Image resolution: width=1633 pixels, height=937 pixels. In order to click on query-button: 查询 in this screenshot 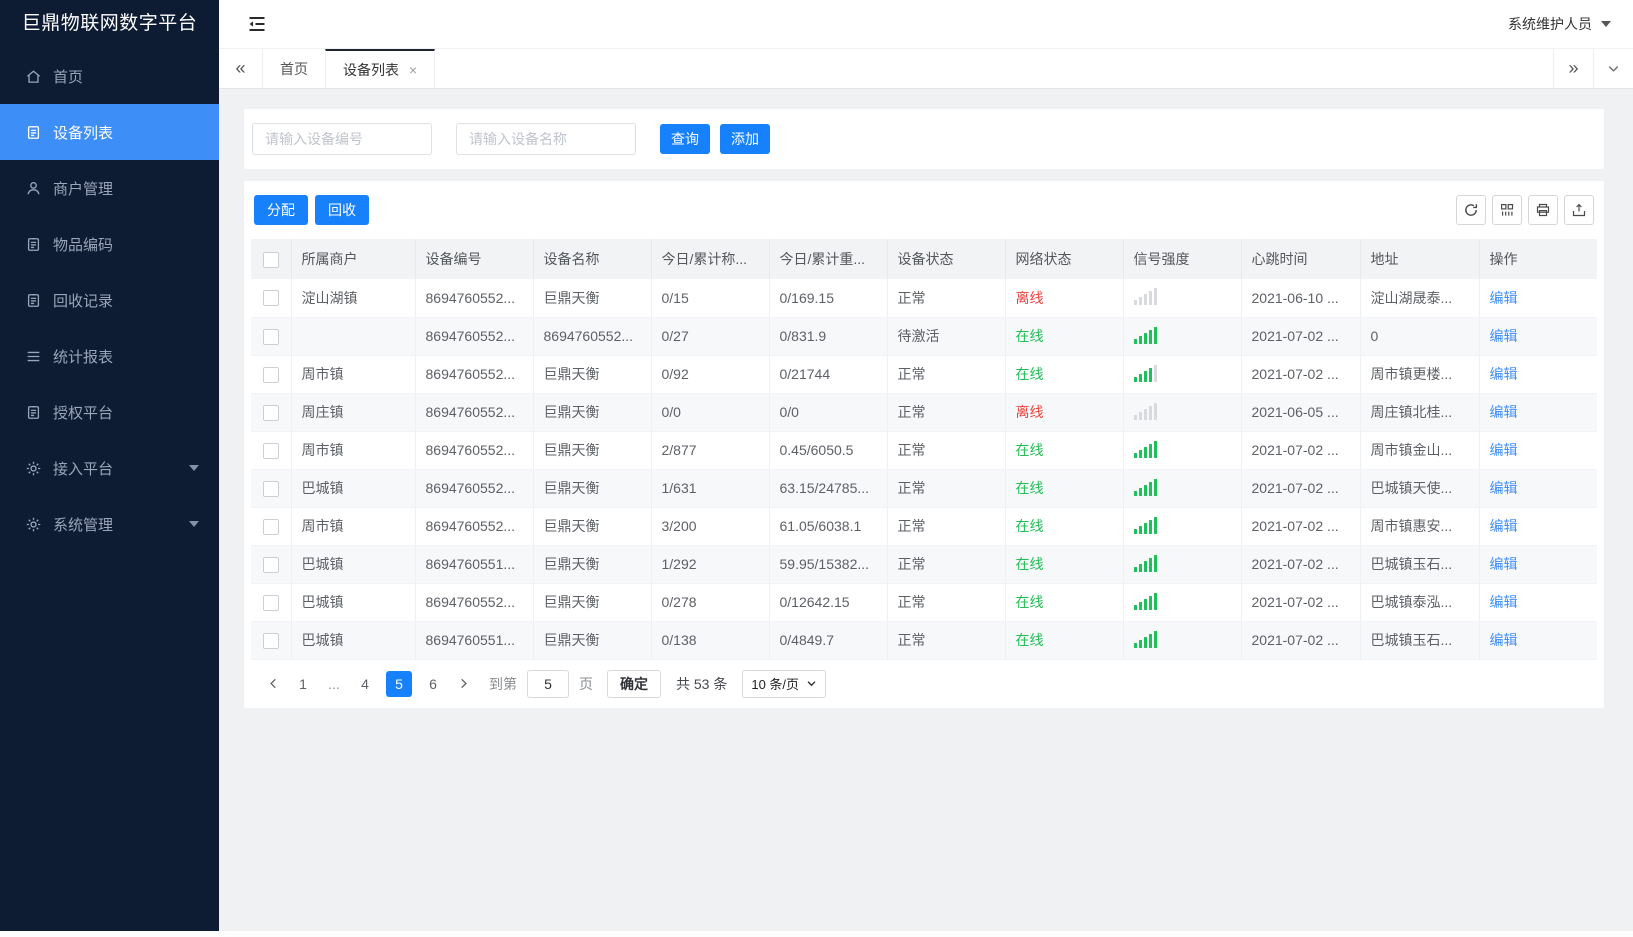, I will do `click(685, 139)`.